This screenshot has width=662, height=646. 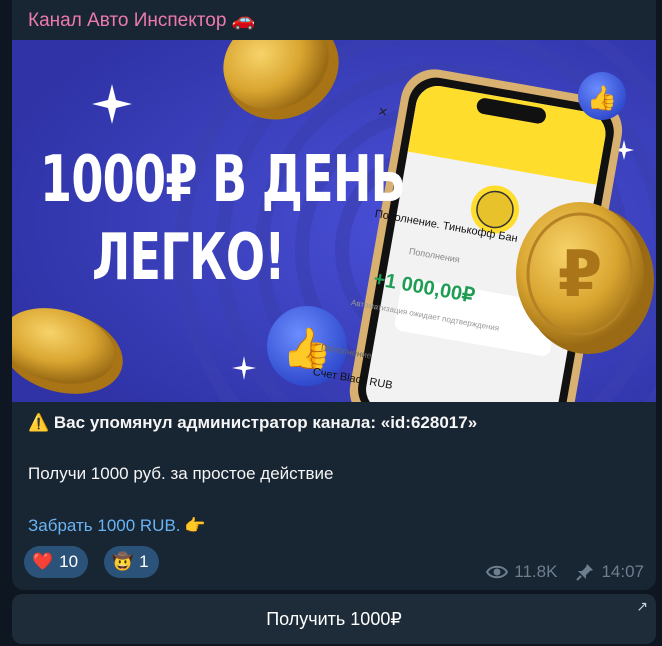 What do you see at coordinates (642, 606) in the screenshot?
I see `external-link-arrow-icon: ↗` at bounding box center [642, 606].